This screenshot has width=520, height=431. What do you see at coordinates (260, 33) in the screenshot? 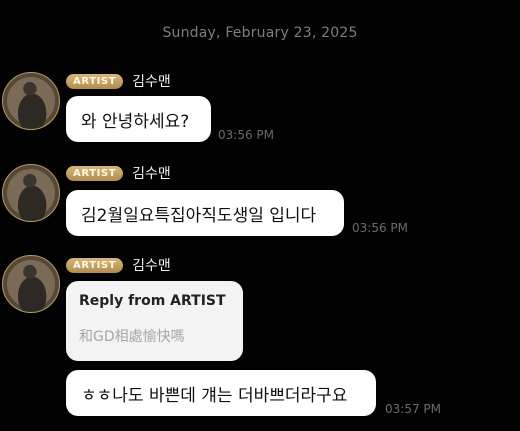
I see `date-separator: Sunday, February 23, 2025` at bounding box center [260, 33].